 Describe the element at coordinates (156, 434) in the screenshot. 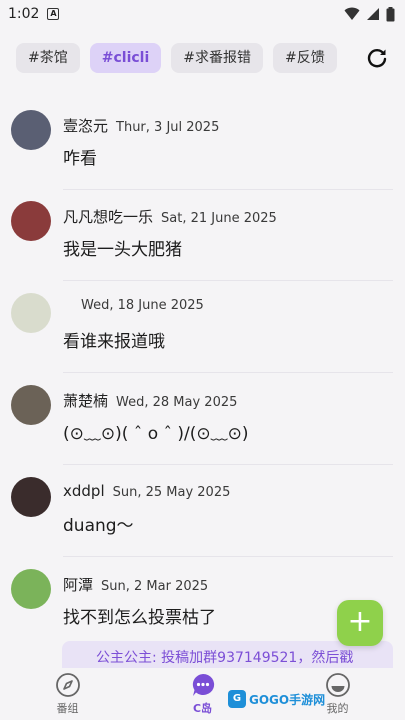

I see `post-content: (⊙﹏⊙)( ˆ o ˆ )/(⊙﹏⊙)` at that location.